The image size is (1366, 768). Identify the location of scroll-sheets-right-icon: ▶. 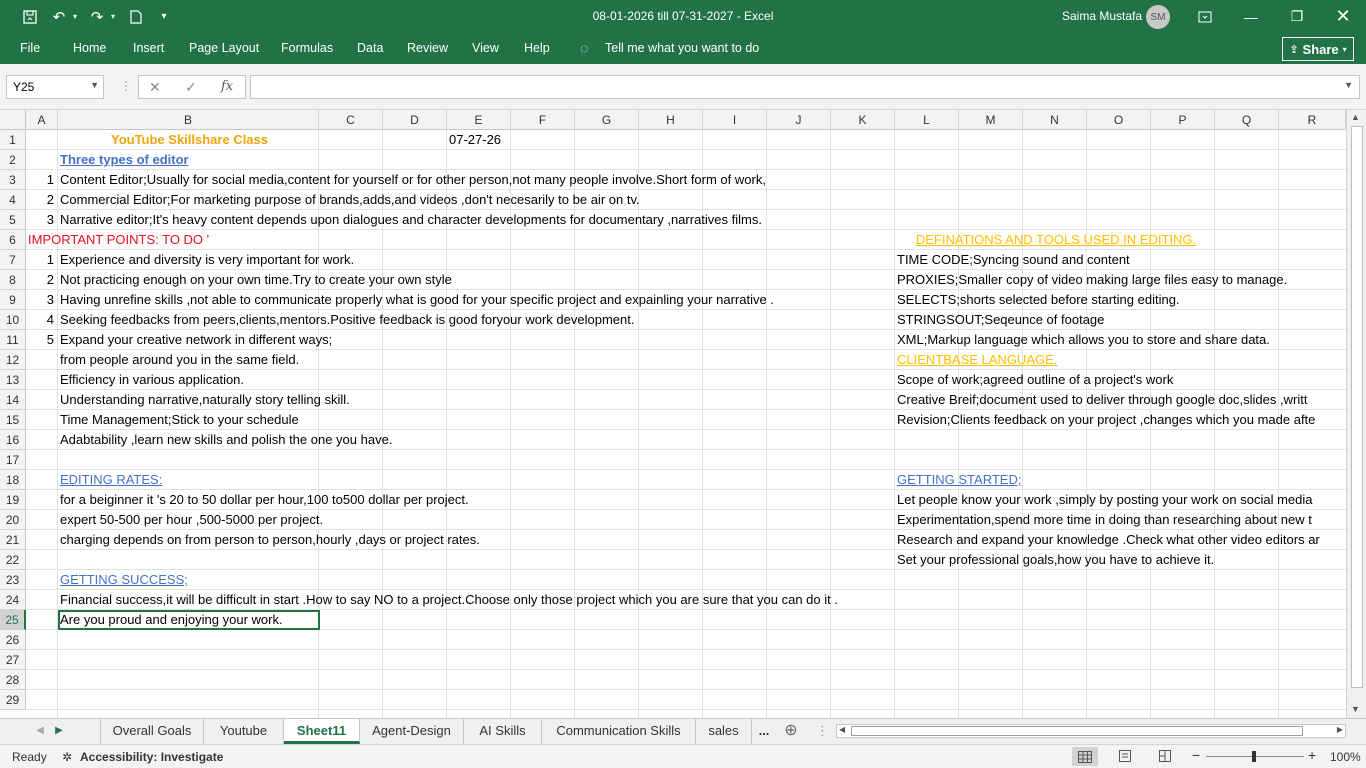
(59, 731).